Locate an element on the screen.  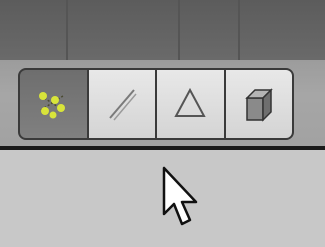
vertex-select-button is located at coordinates (53, 104).